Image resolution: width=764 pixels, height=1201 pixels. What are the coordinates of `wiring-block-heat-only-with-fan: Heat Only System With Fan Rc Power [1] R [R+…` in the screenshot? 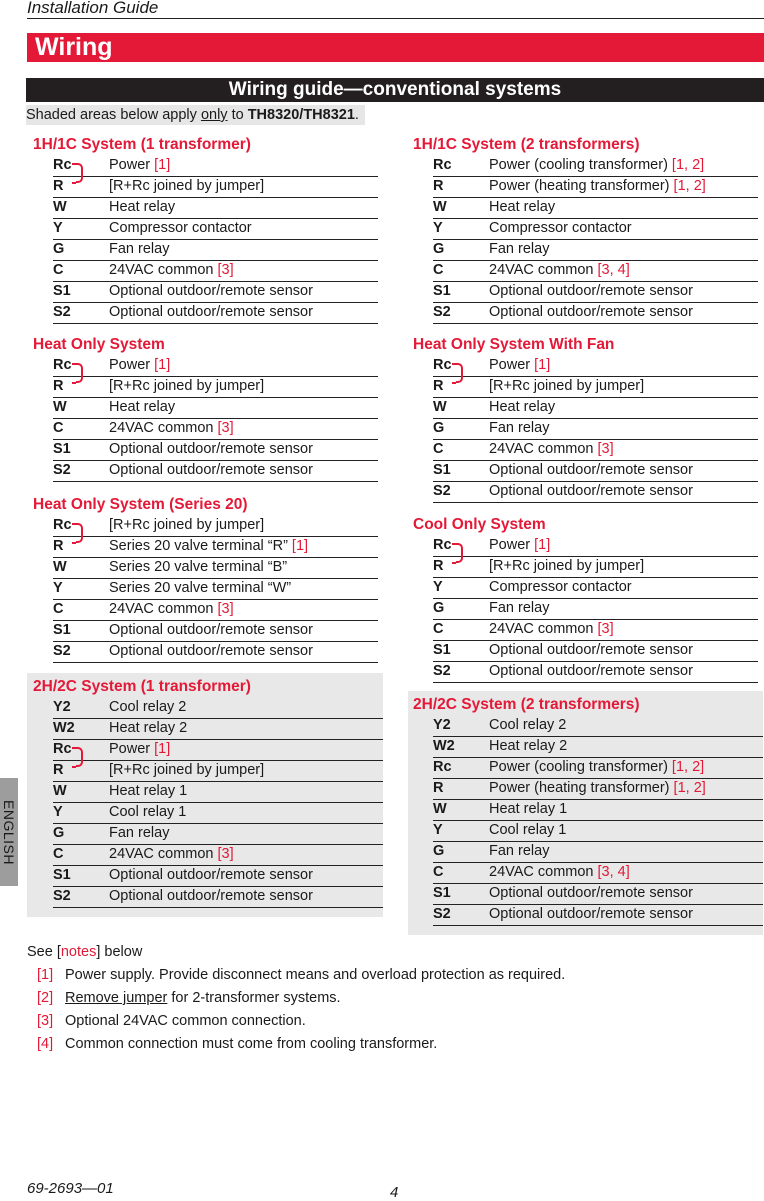 It's located at (585, 418).